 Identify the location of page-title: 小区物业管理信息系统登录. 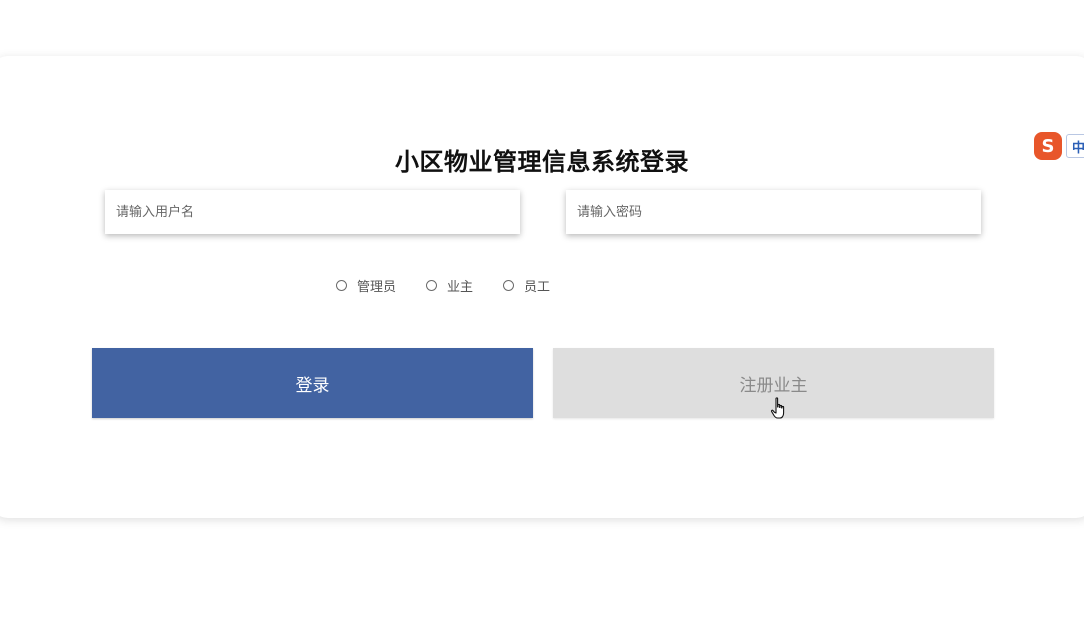
(542, 162).